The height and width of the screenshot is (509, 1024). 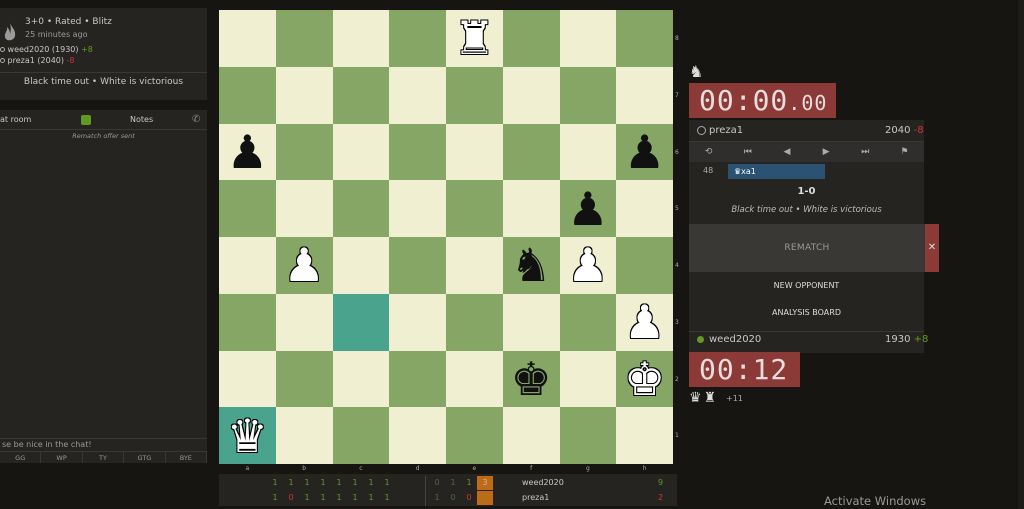 I want to click on square-c7, so click(x=361, y=95).